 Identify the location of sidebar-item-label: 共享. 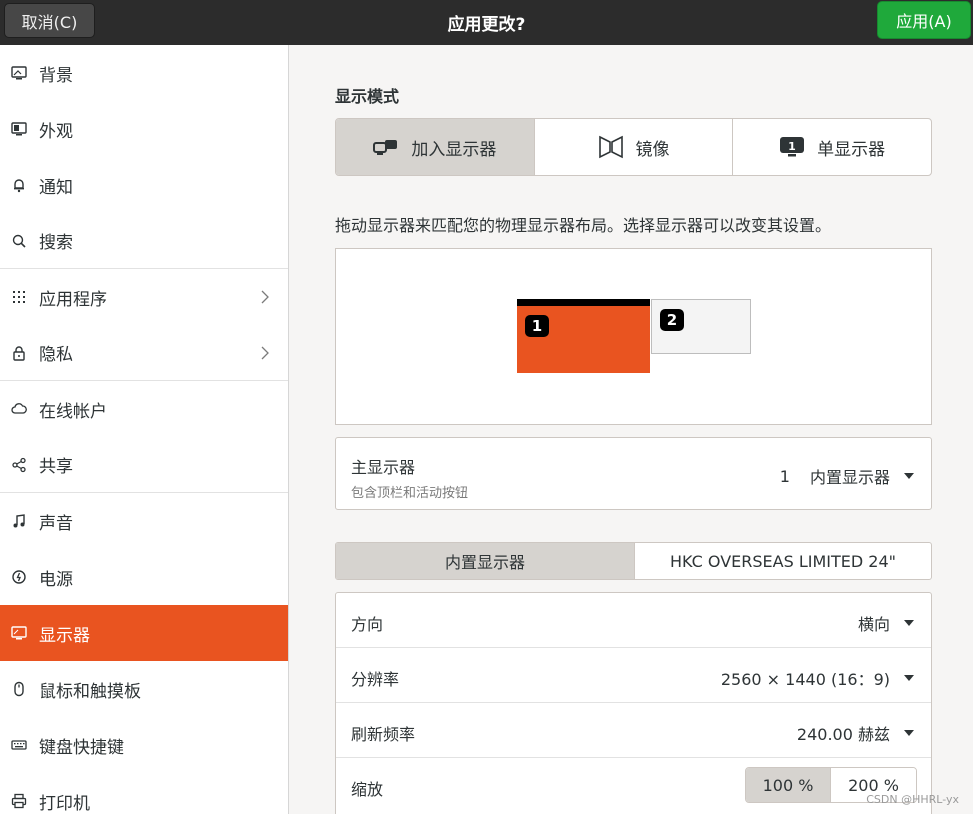
(56, 467).